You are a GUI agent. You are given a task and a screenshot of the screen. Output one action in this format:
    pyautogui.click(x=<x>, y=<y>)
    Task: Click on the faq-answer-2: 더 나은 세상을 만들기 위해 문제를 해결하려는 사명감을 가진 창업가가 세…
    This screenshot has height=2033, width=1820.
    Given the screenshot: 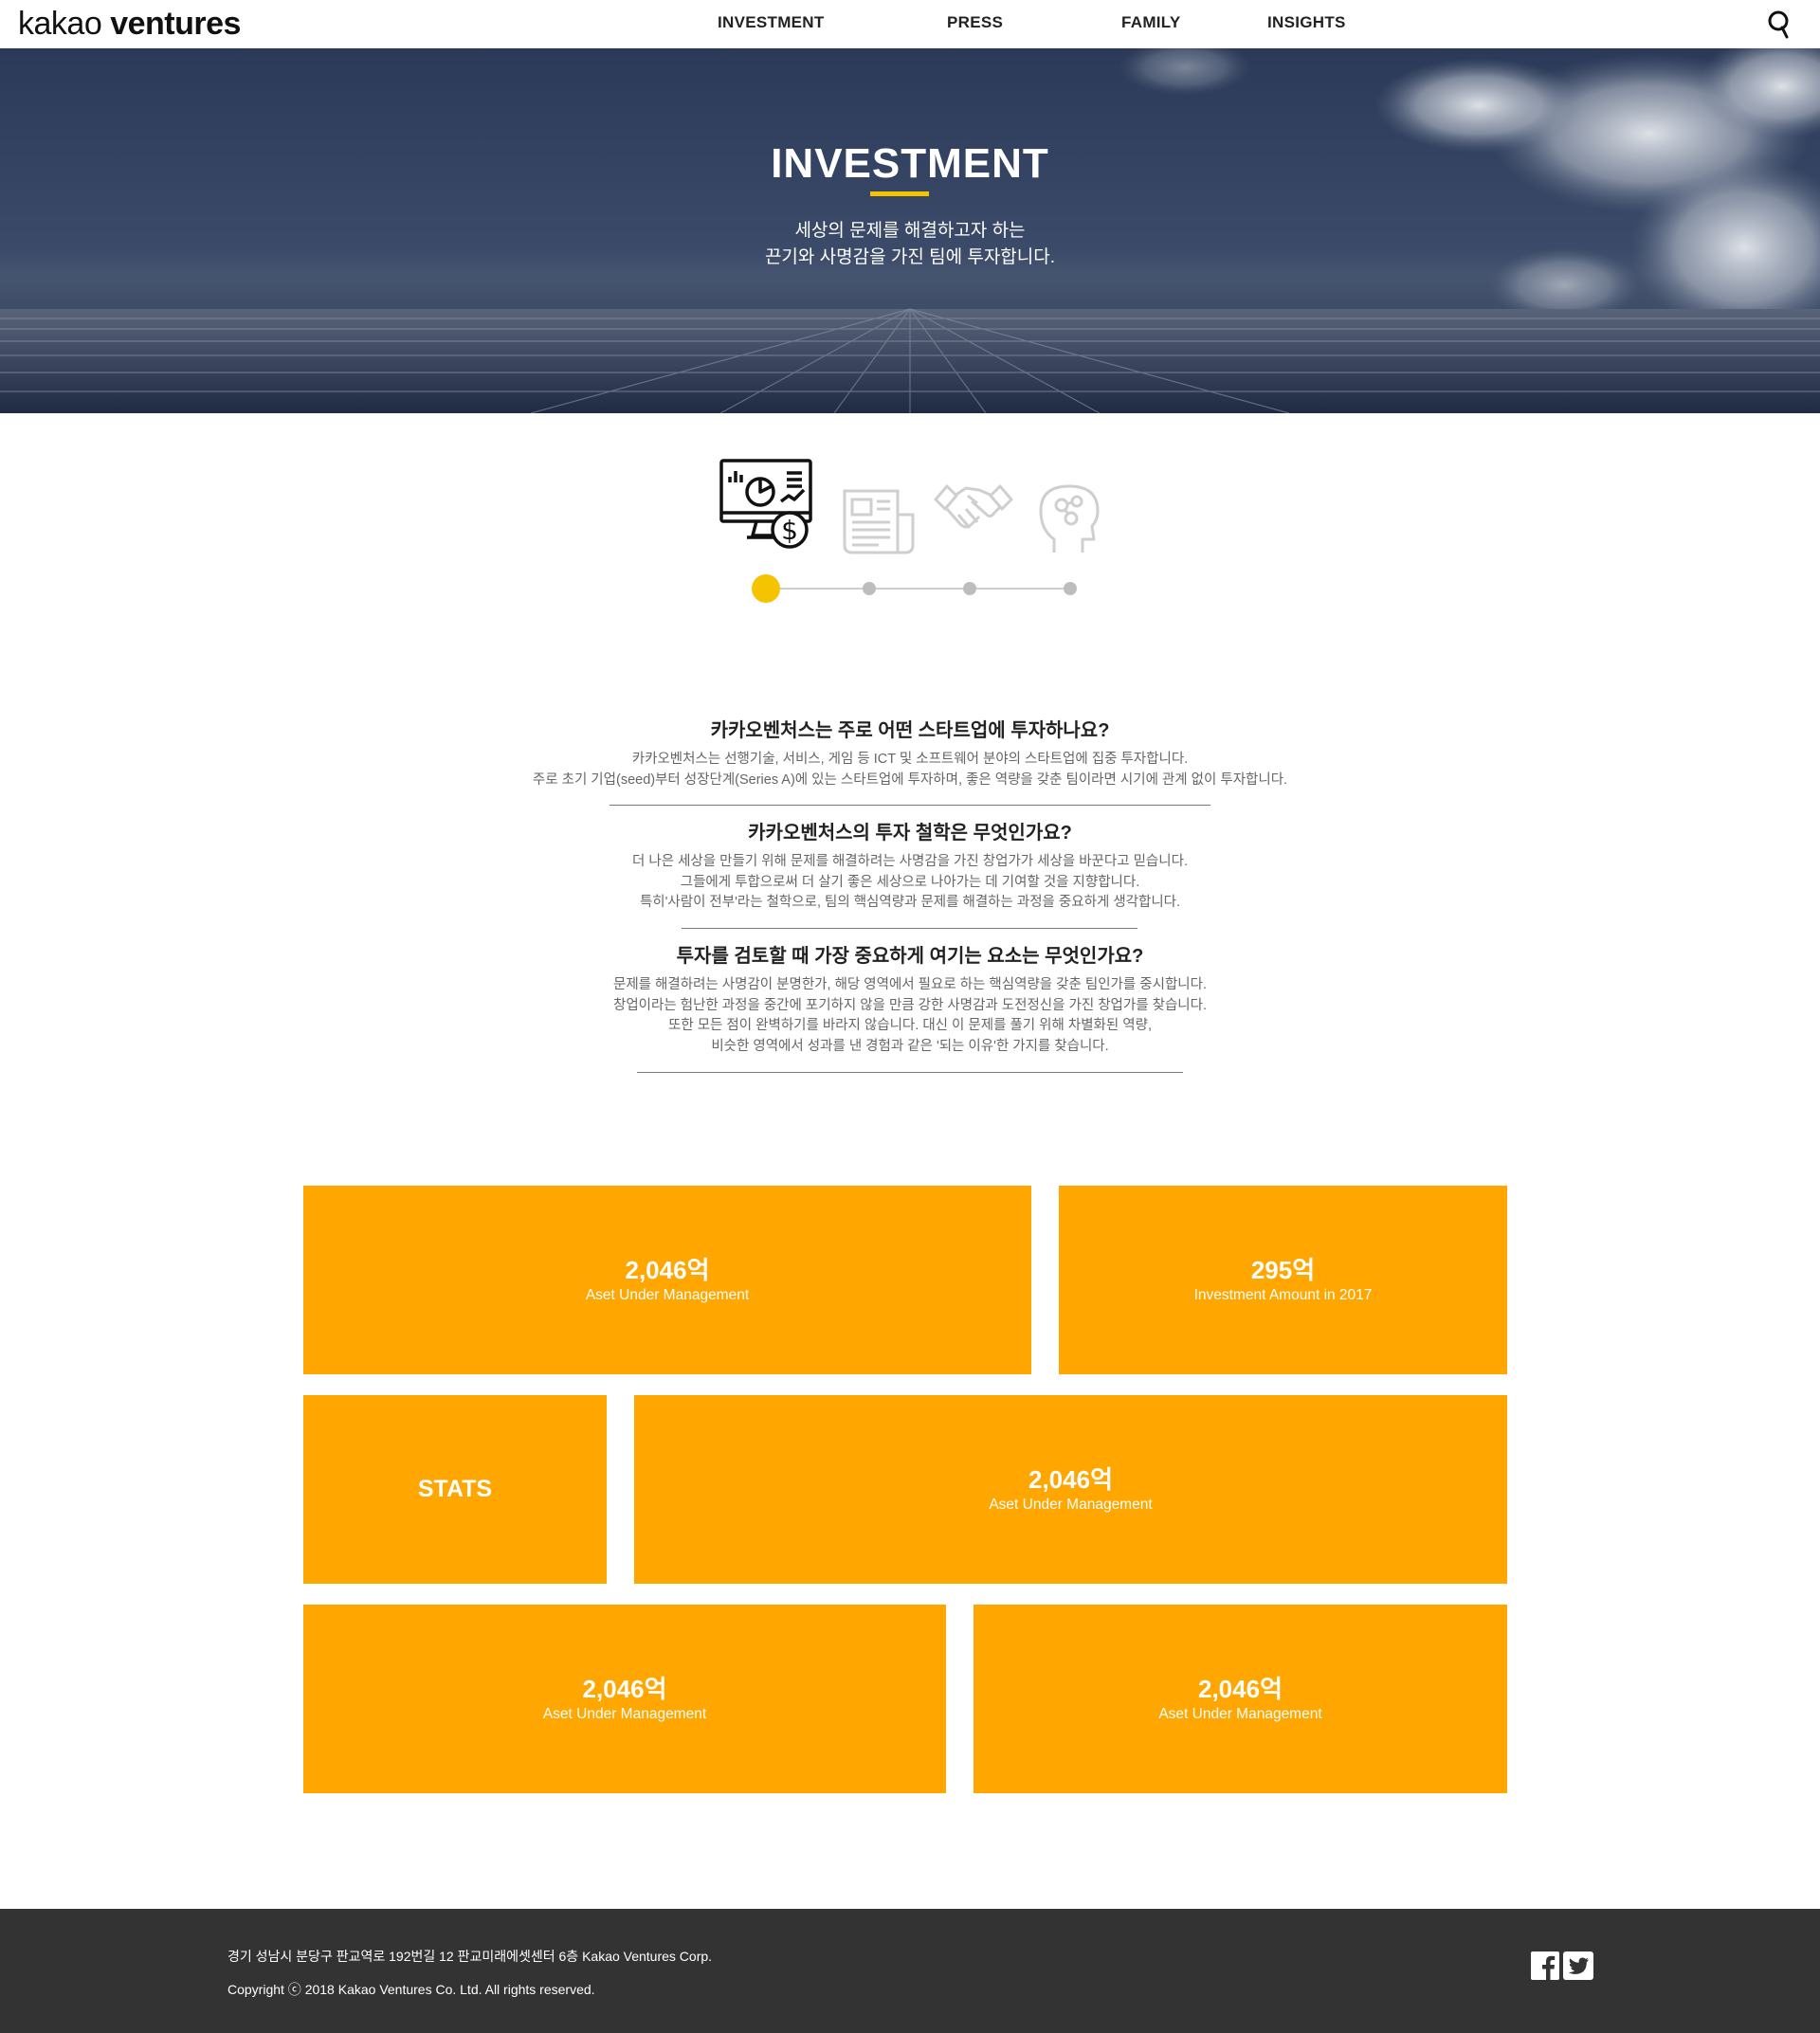 What is the action you would take?
    pyautogui.click(x=910, y=883)
    